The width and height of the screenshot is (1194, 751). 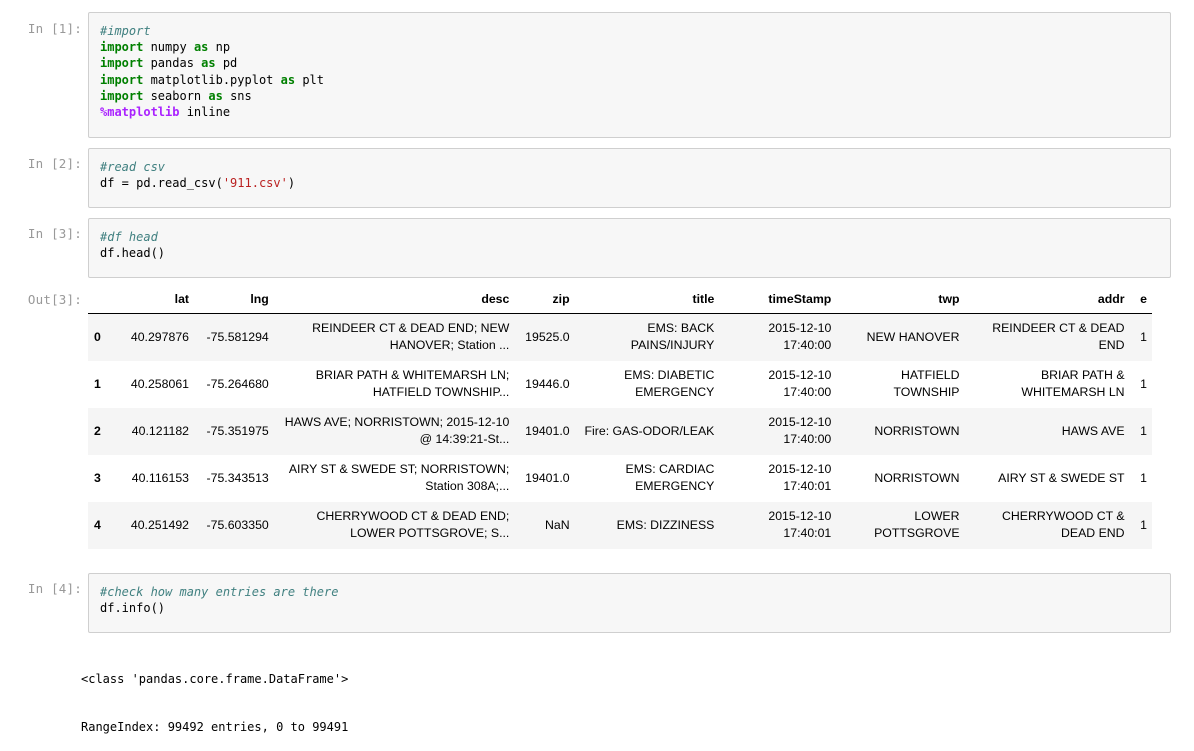 I want to click on code-token: numpy, so click(x=168, y=47).